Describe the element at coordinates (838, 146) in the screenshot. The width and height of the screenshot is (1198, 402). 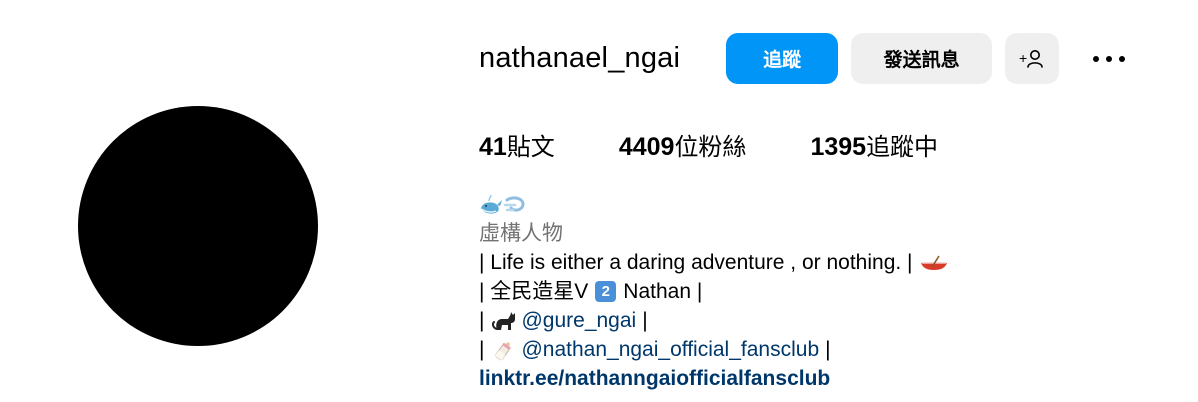
I see `following-count: 1395` at that location.